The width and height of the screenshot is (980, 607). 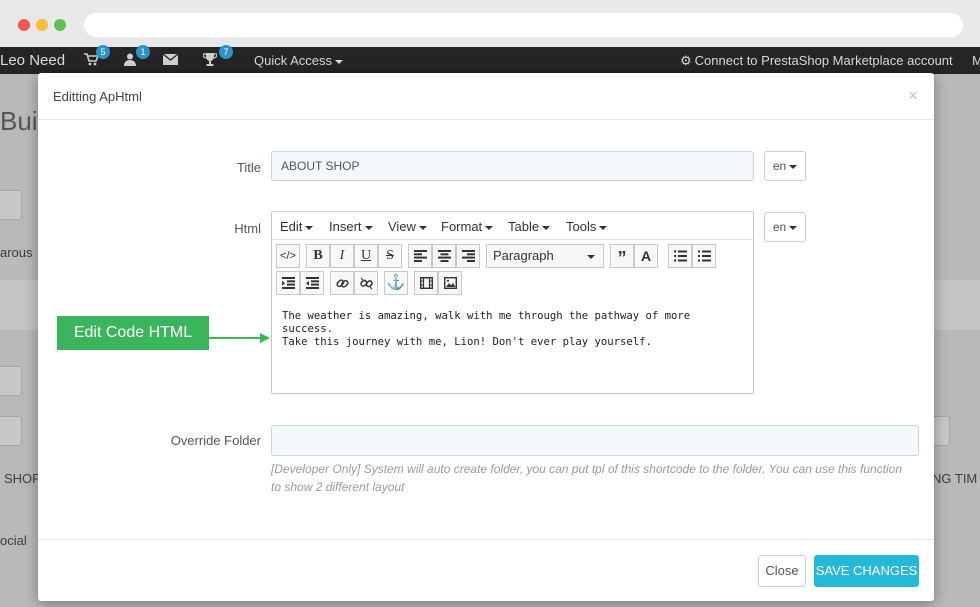 What do you see at coordinates (486, 539) in the screenshot?
I see `modal-footer-divider` at bounding box center [486, 539].